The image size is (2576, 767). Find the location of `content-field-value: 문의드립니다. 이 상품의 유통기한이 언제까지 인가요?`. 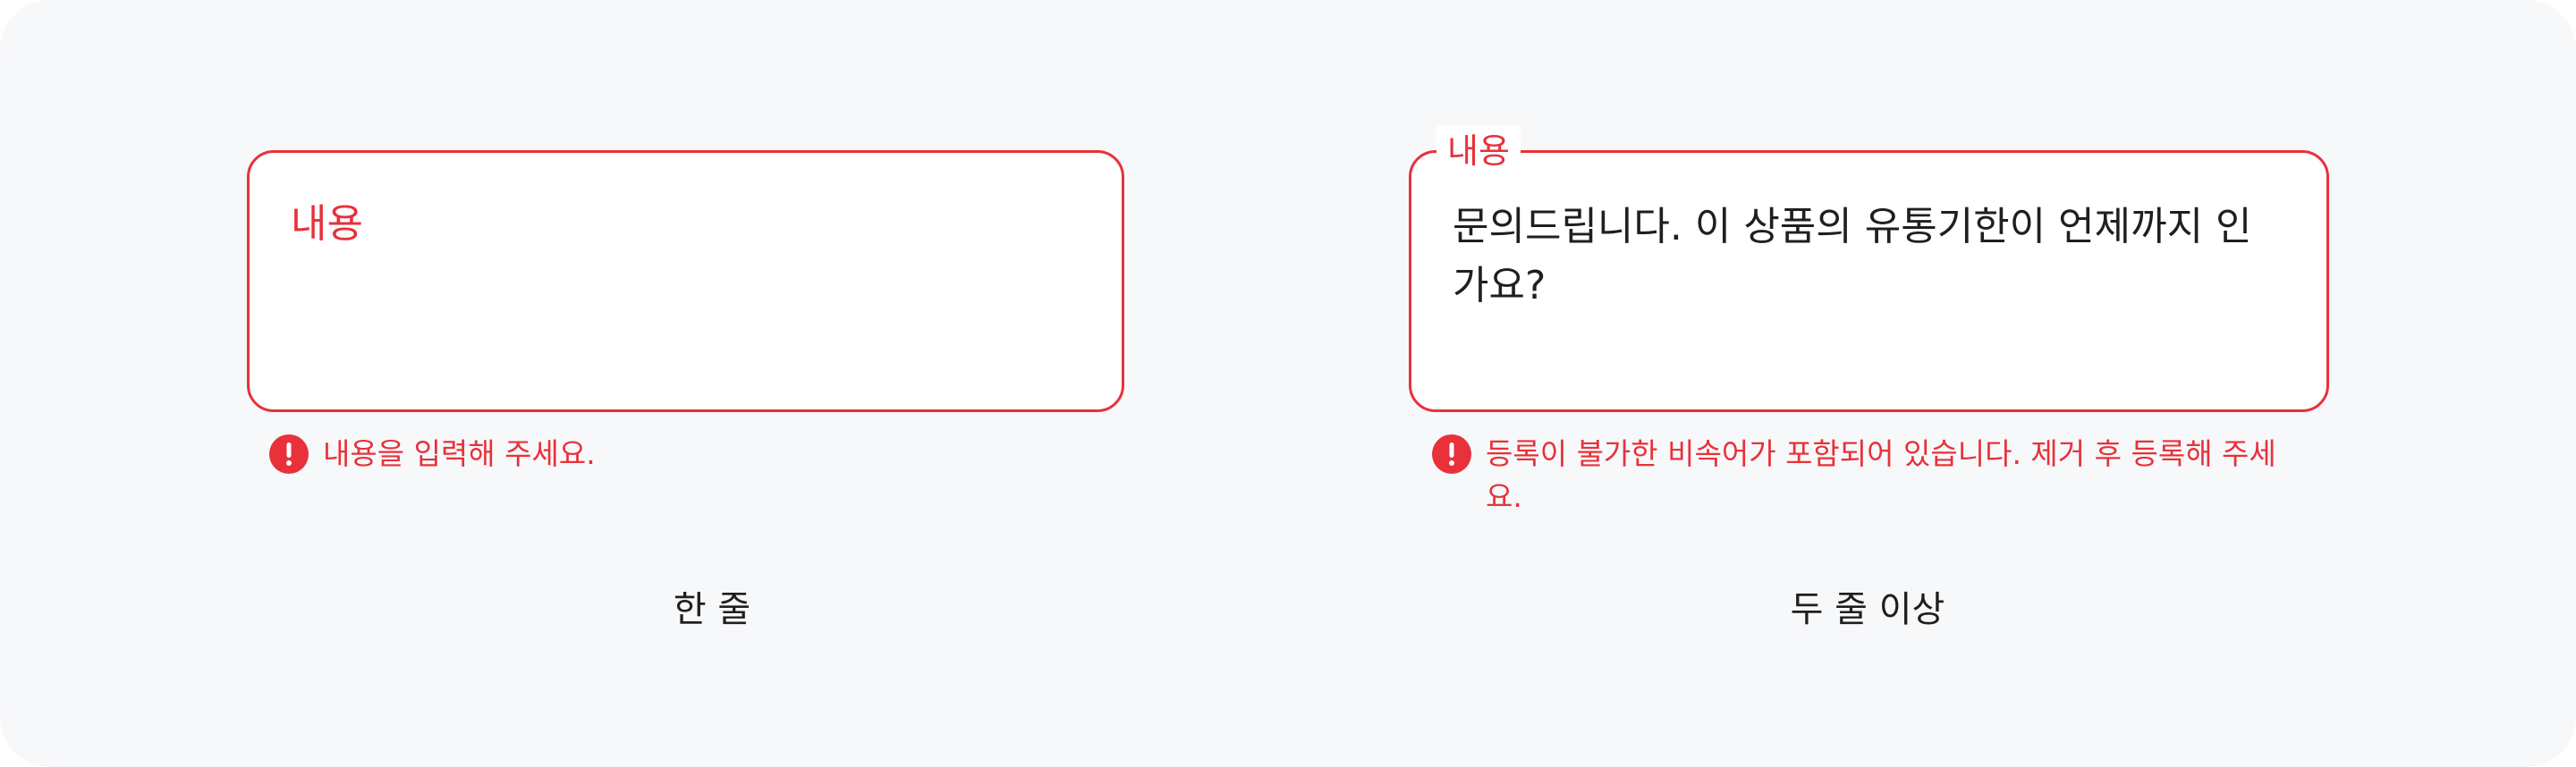

content-field-value: 문의드립니다. 이 상품의 유통기한이 언제까지 인가요? is located at coordinates (1852, 256).